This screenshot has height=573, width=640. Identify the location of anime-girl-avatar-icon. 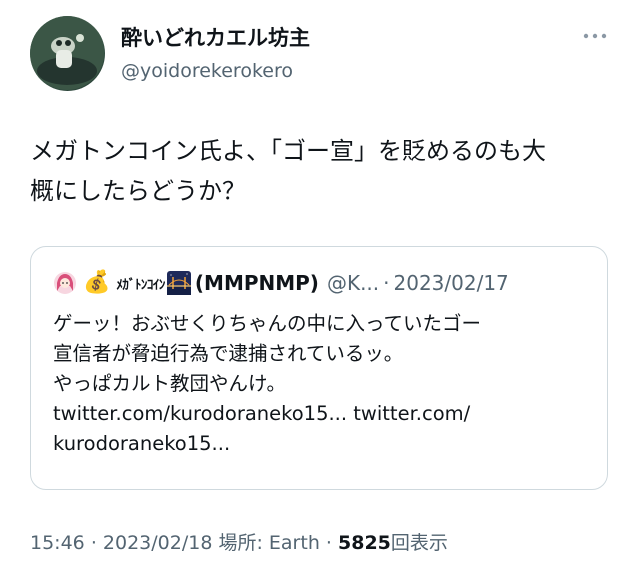
(65, 283).